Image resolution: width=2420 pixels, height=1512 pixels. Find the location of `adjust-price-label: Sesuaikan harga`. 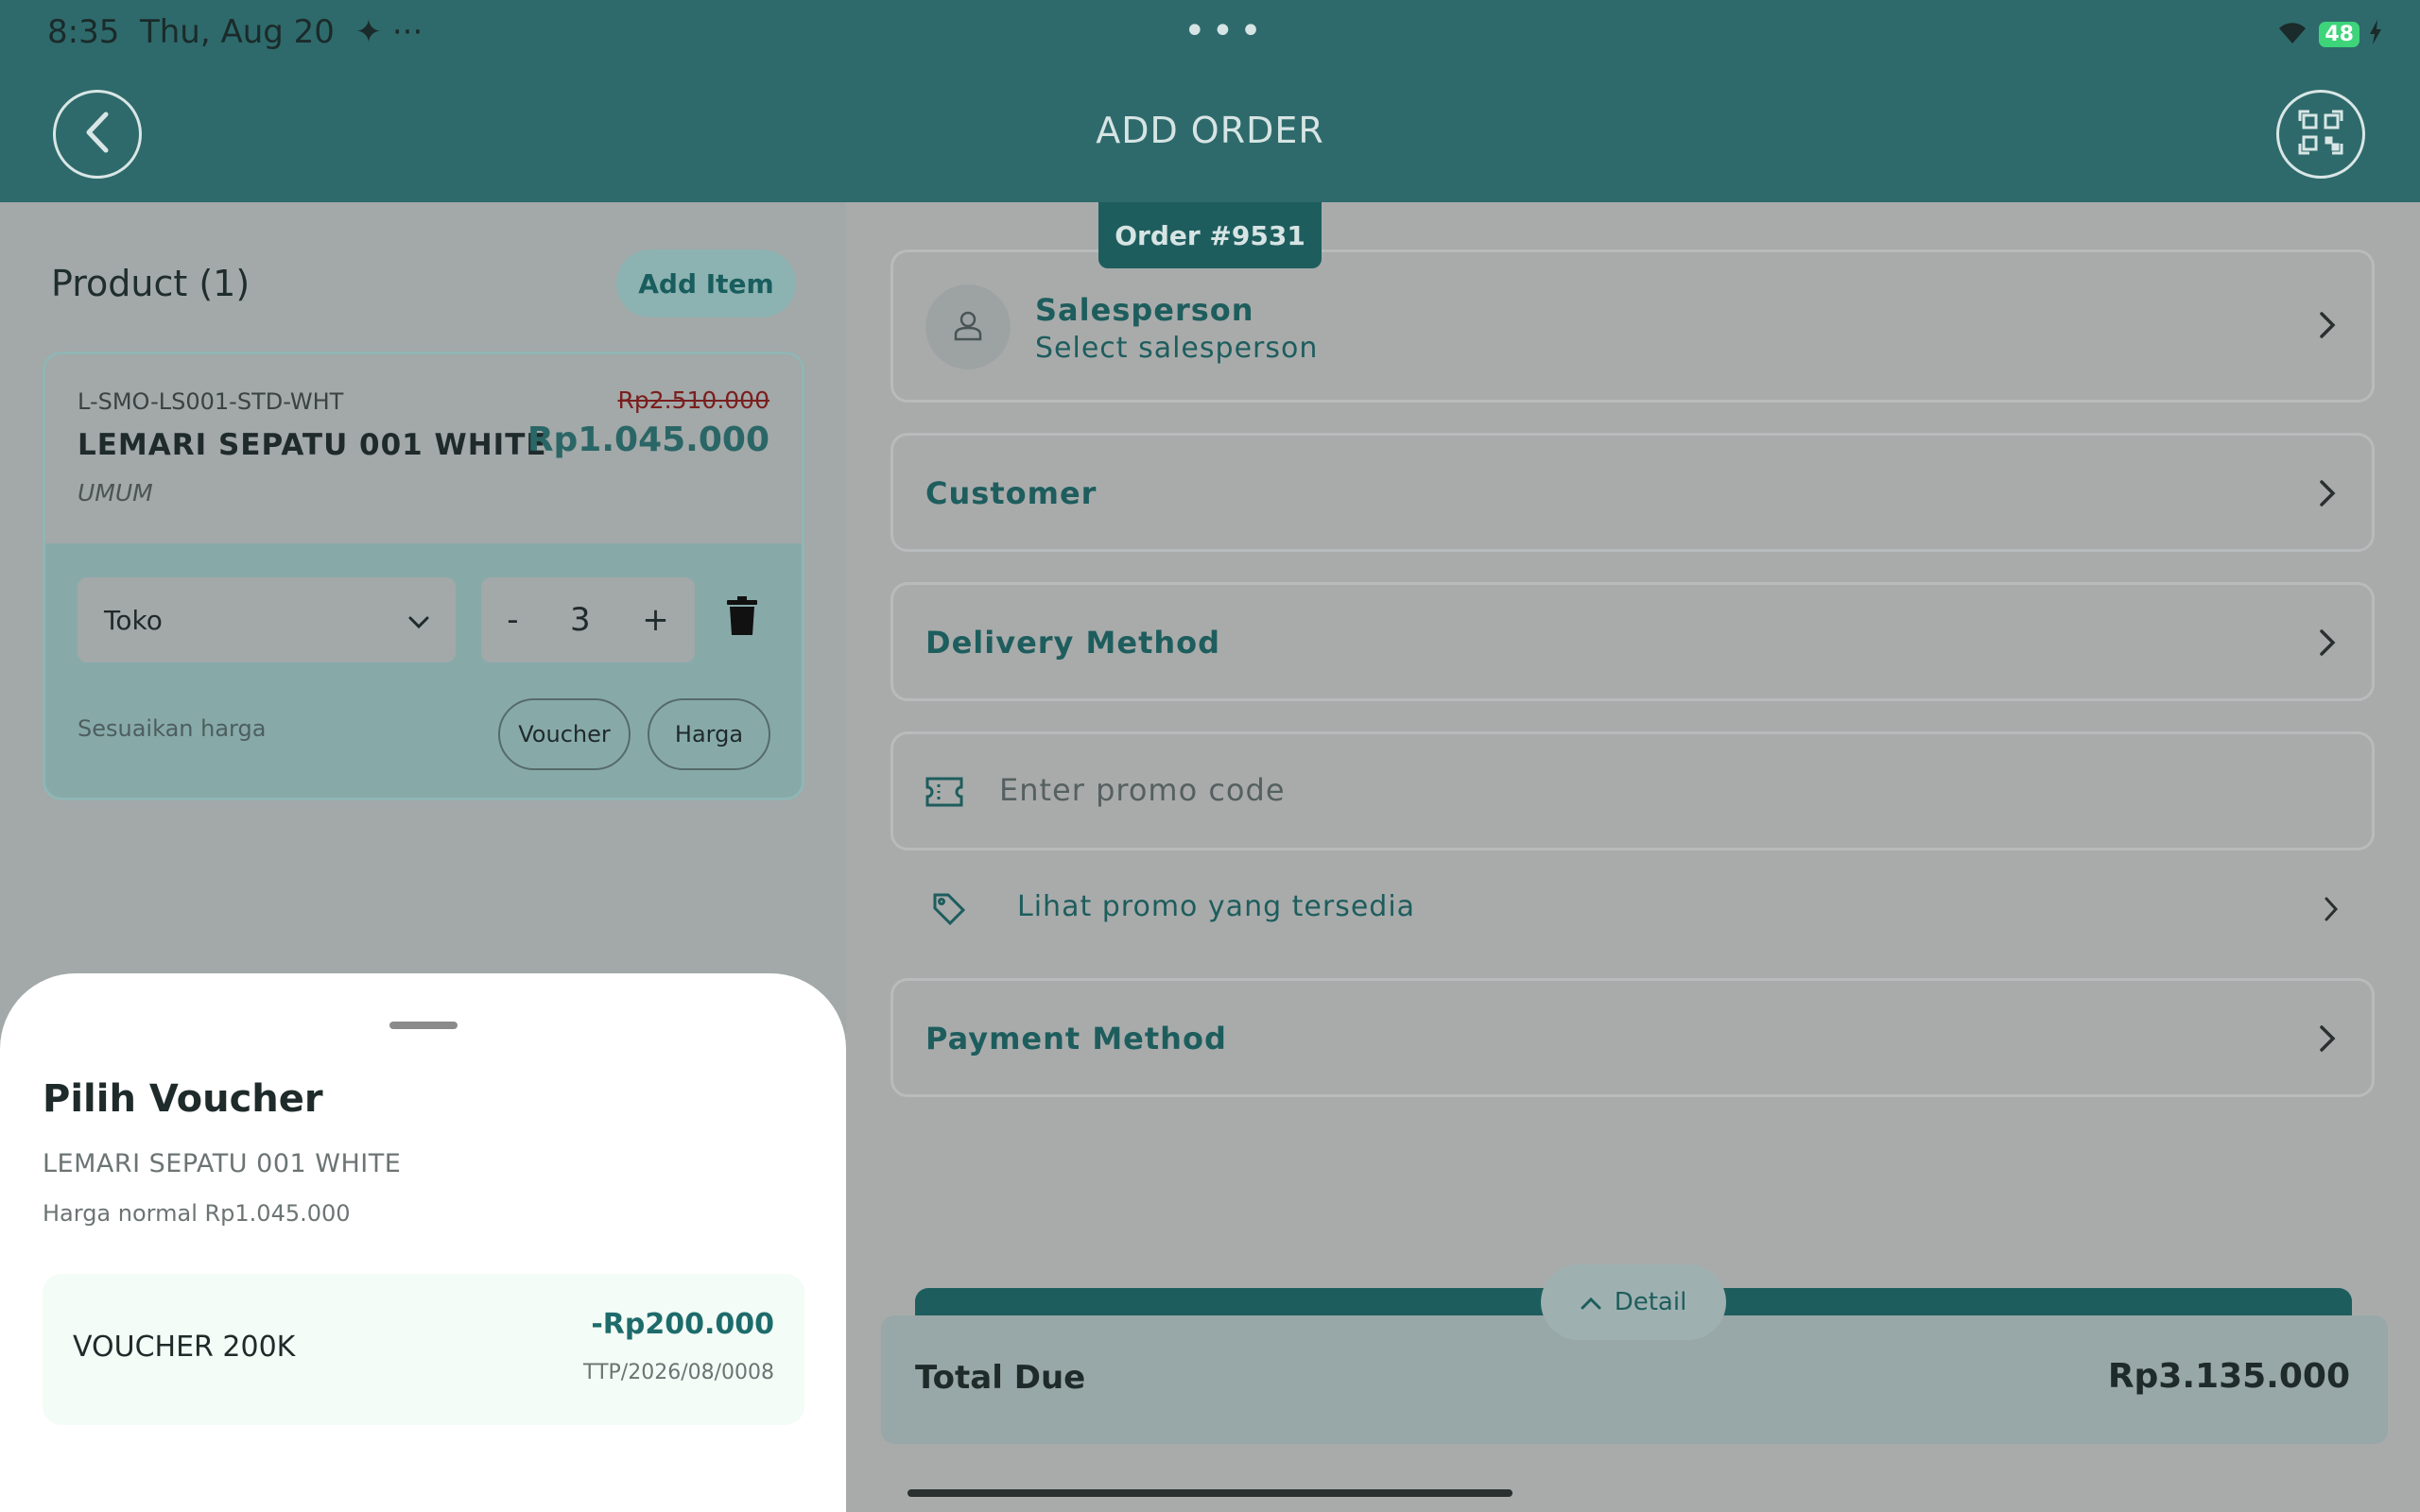

adjust-price-label: Sesuaikan harga is located at coordinates (172, 728).